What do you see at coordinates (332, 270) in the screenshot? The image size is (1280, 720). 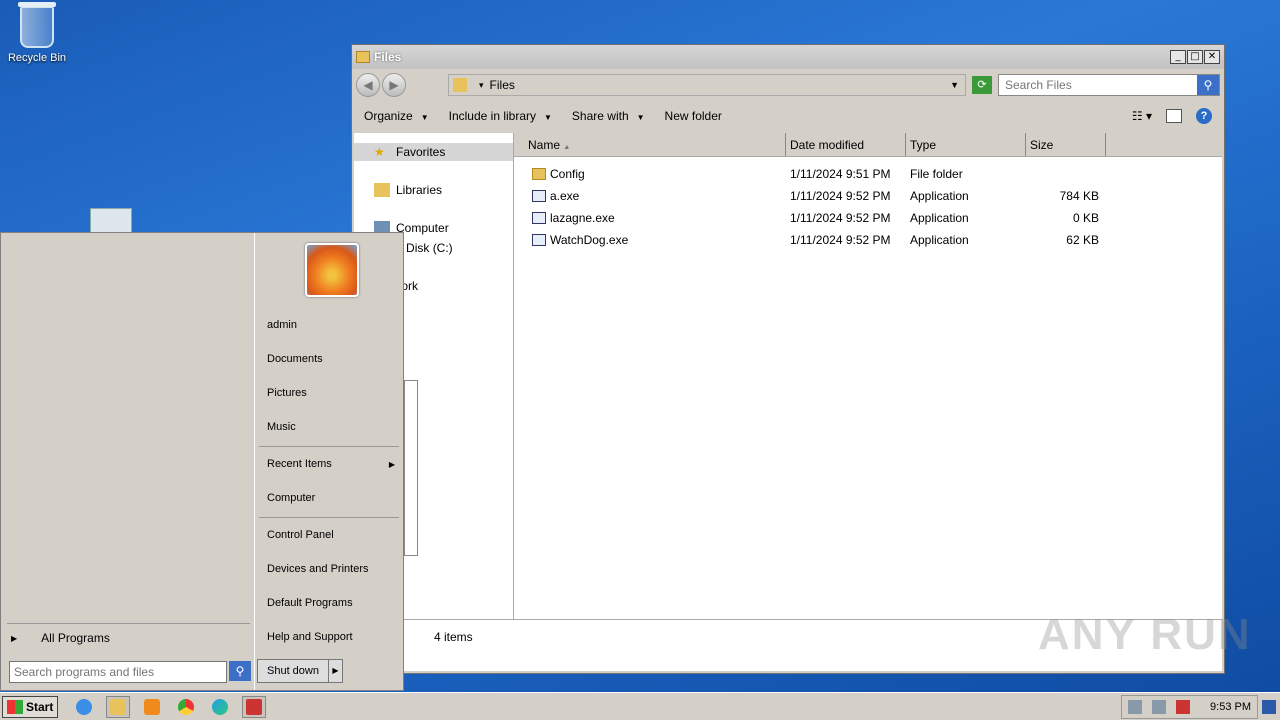 I see `user-avatar` at bounding box center [332, 270].